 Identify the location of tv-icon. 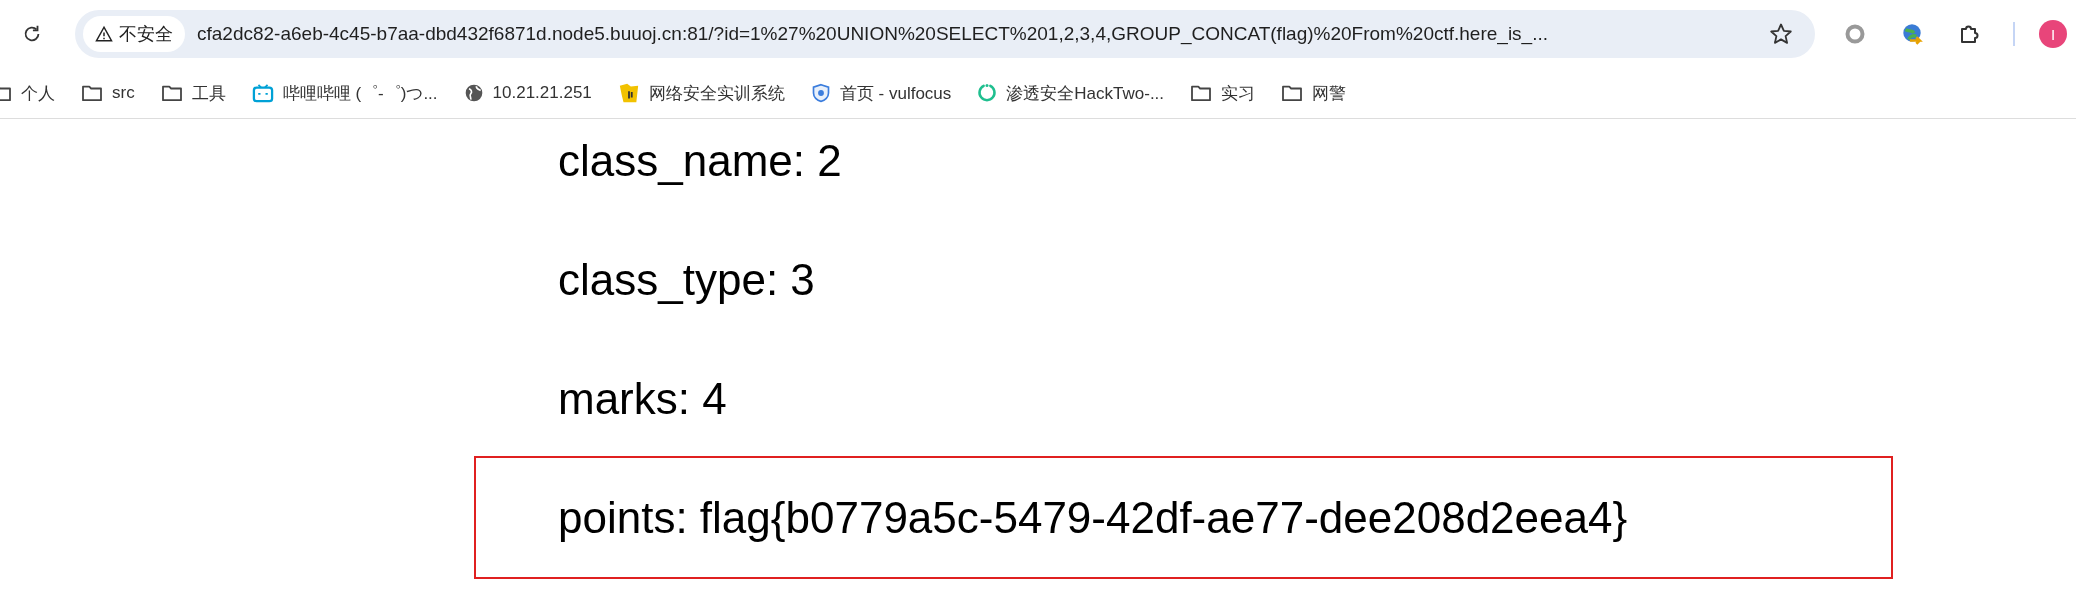
(262, 93).